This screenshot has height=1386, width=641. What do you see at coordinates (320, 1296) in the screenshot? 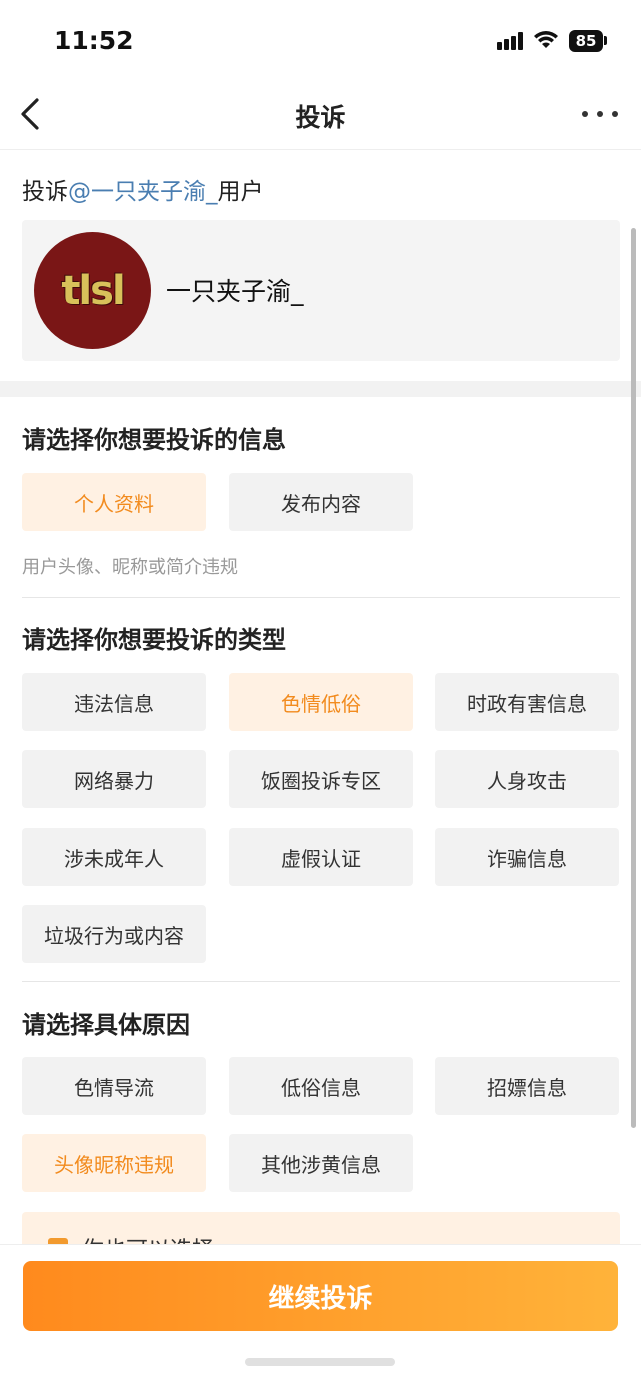
I see `continue-report-button: 继续投诉` at bounding box center [320, 1296].